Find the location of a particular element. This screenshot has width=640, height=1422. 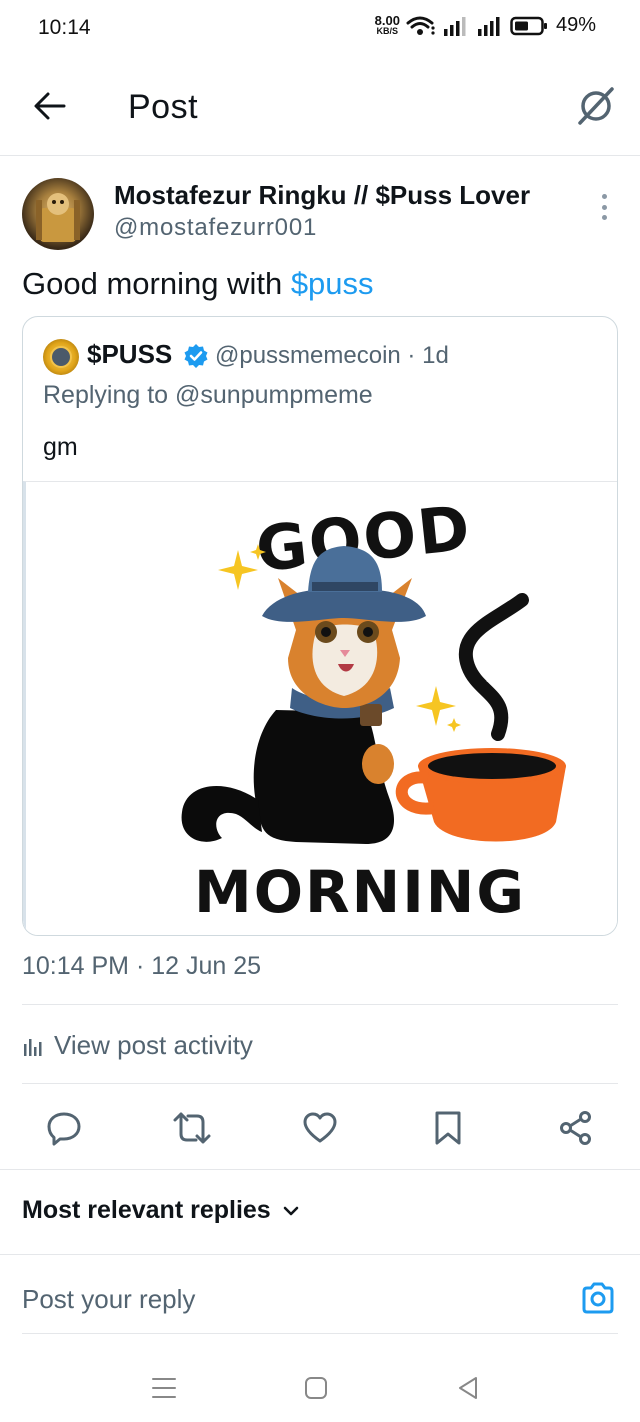

reply-icon is located at coordinates (64, 1129).